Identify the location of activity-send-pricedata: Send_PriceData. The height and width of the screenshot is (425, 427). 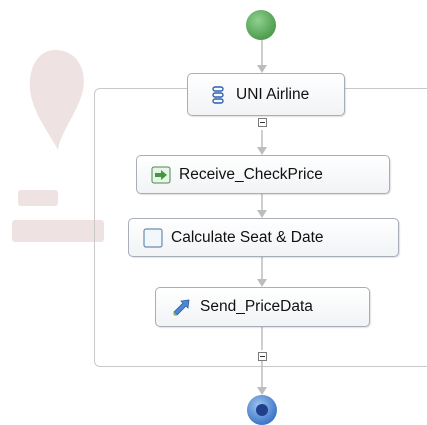
(262, 307).